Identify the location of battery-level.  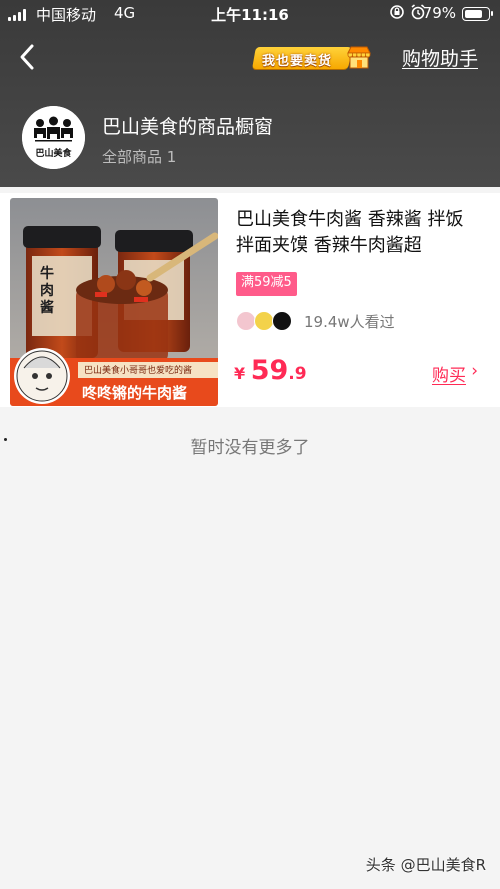
(473, 13).